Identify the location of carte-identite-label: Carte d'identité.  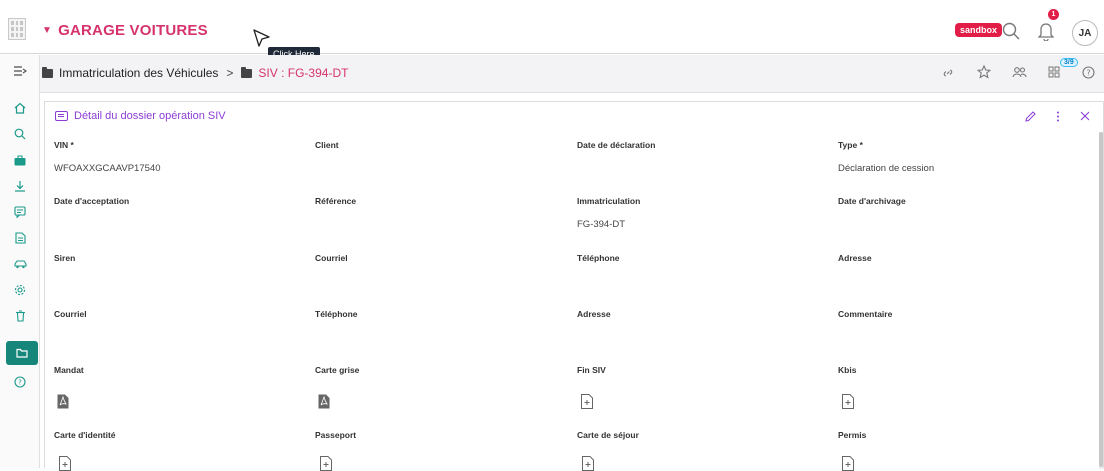
(85, 435).